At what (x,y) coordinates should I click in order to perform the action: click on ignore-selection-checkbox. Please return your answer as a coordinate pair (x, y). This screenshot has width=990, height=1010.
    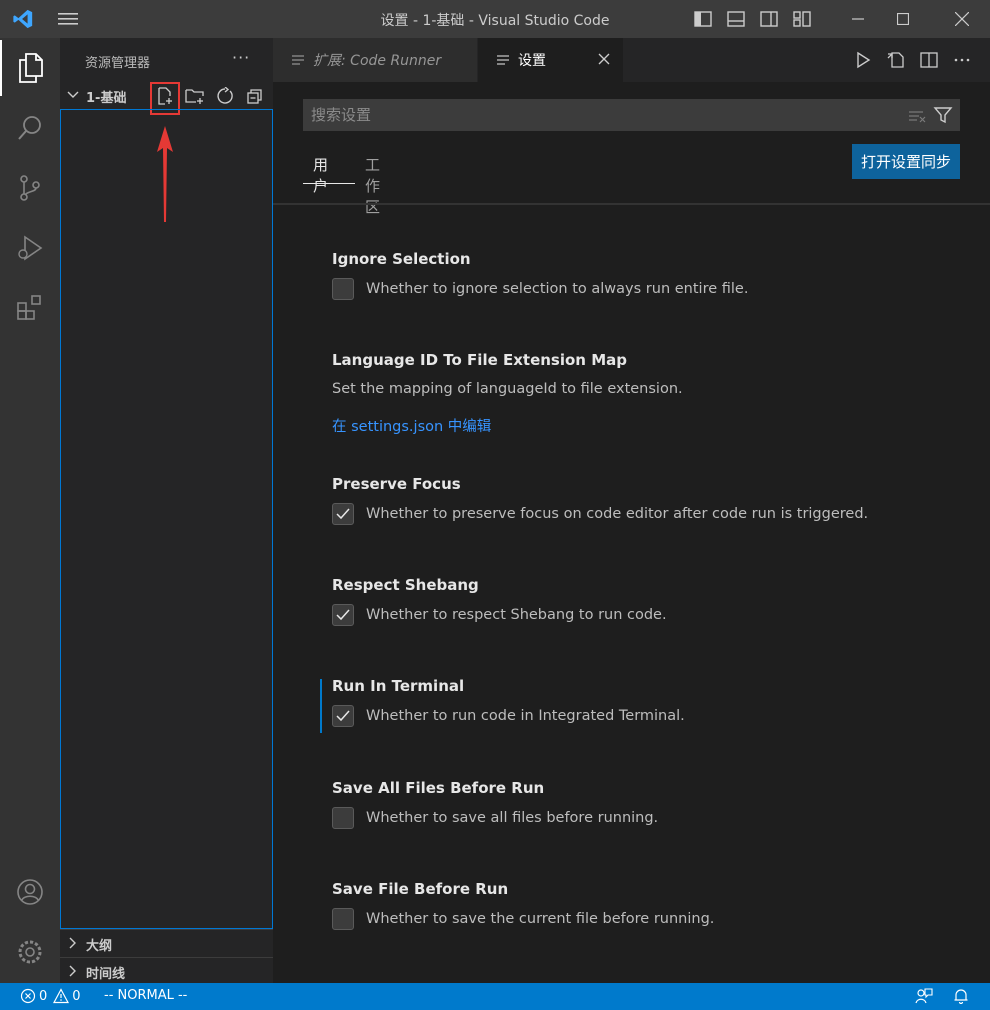
    Looking at the image, I should click on (343, 289).